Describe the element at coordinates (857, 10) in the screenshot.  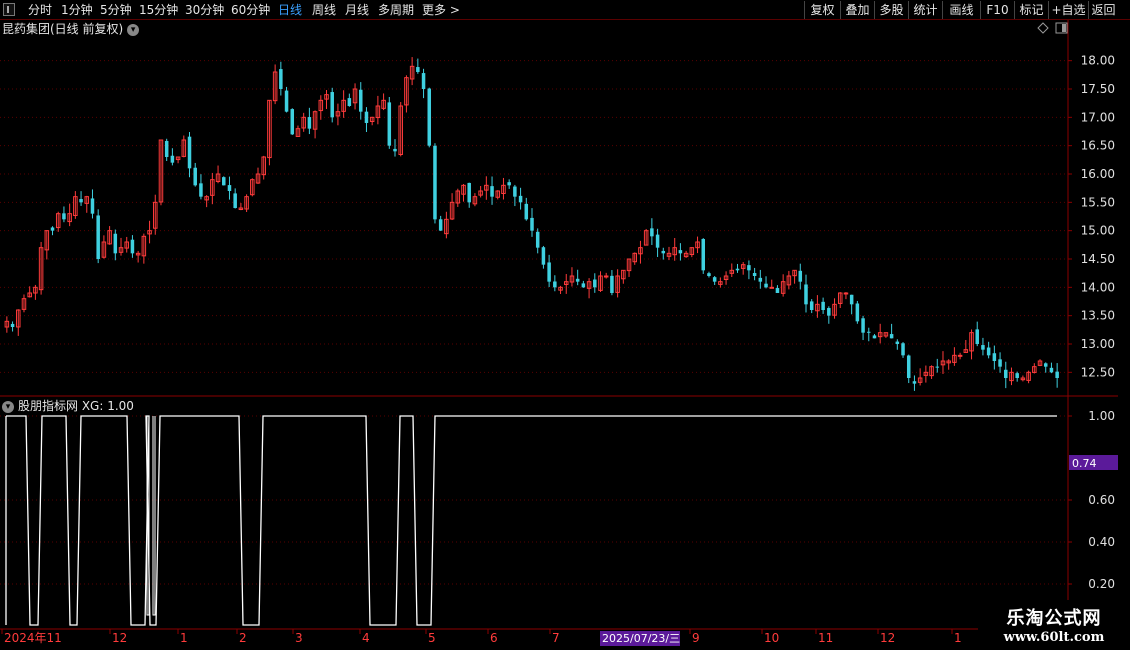
I see `overlay-button: 叠加` at that location.